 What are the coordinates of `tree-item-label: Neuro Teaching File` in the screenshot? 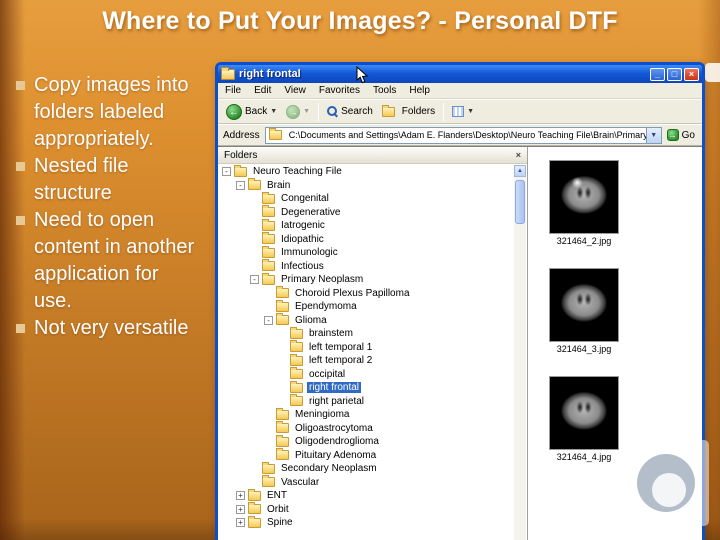 It's located at (297, 172).